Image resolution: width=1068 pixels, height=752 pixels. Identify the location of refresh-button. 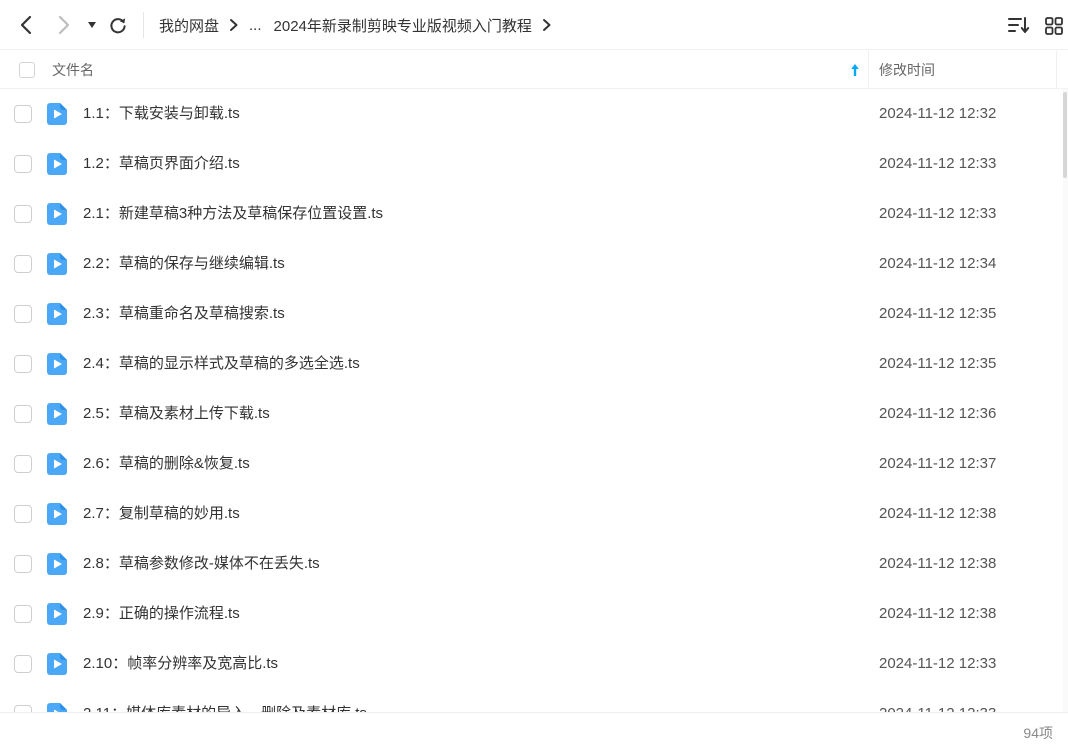
(118, 25).